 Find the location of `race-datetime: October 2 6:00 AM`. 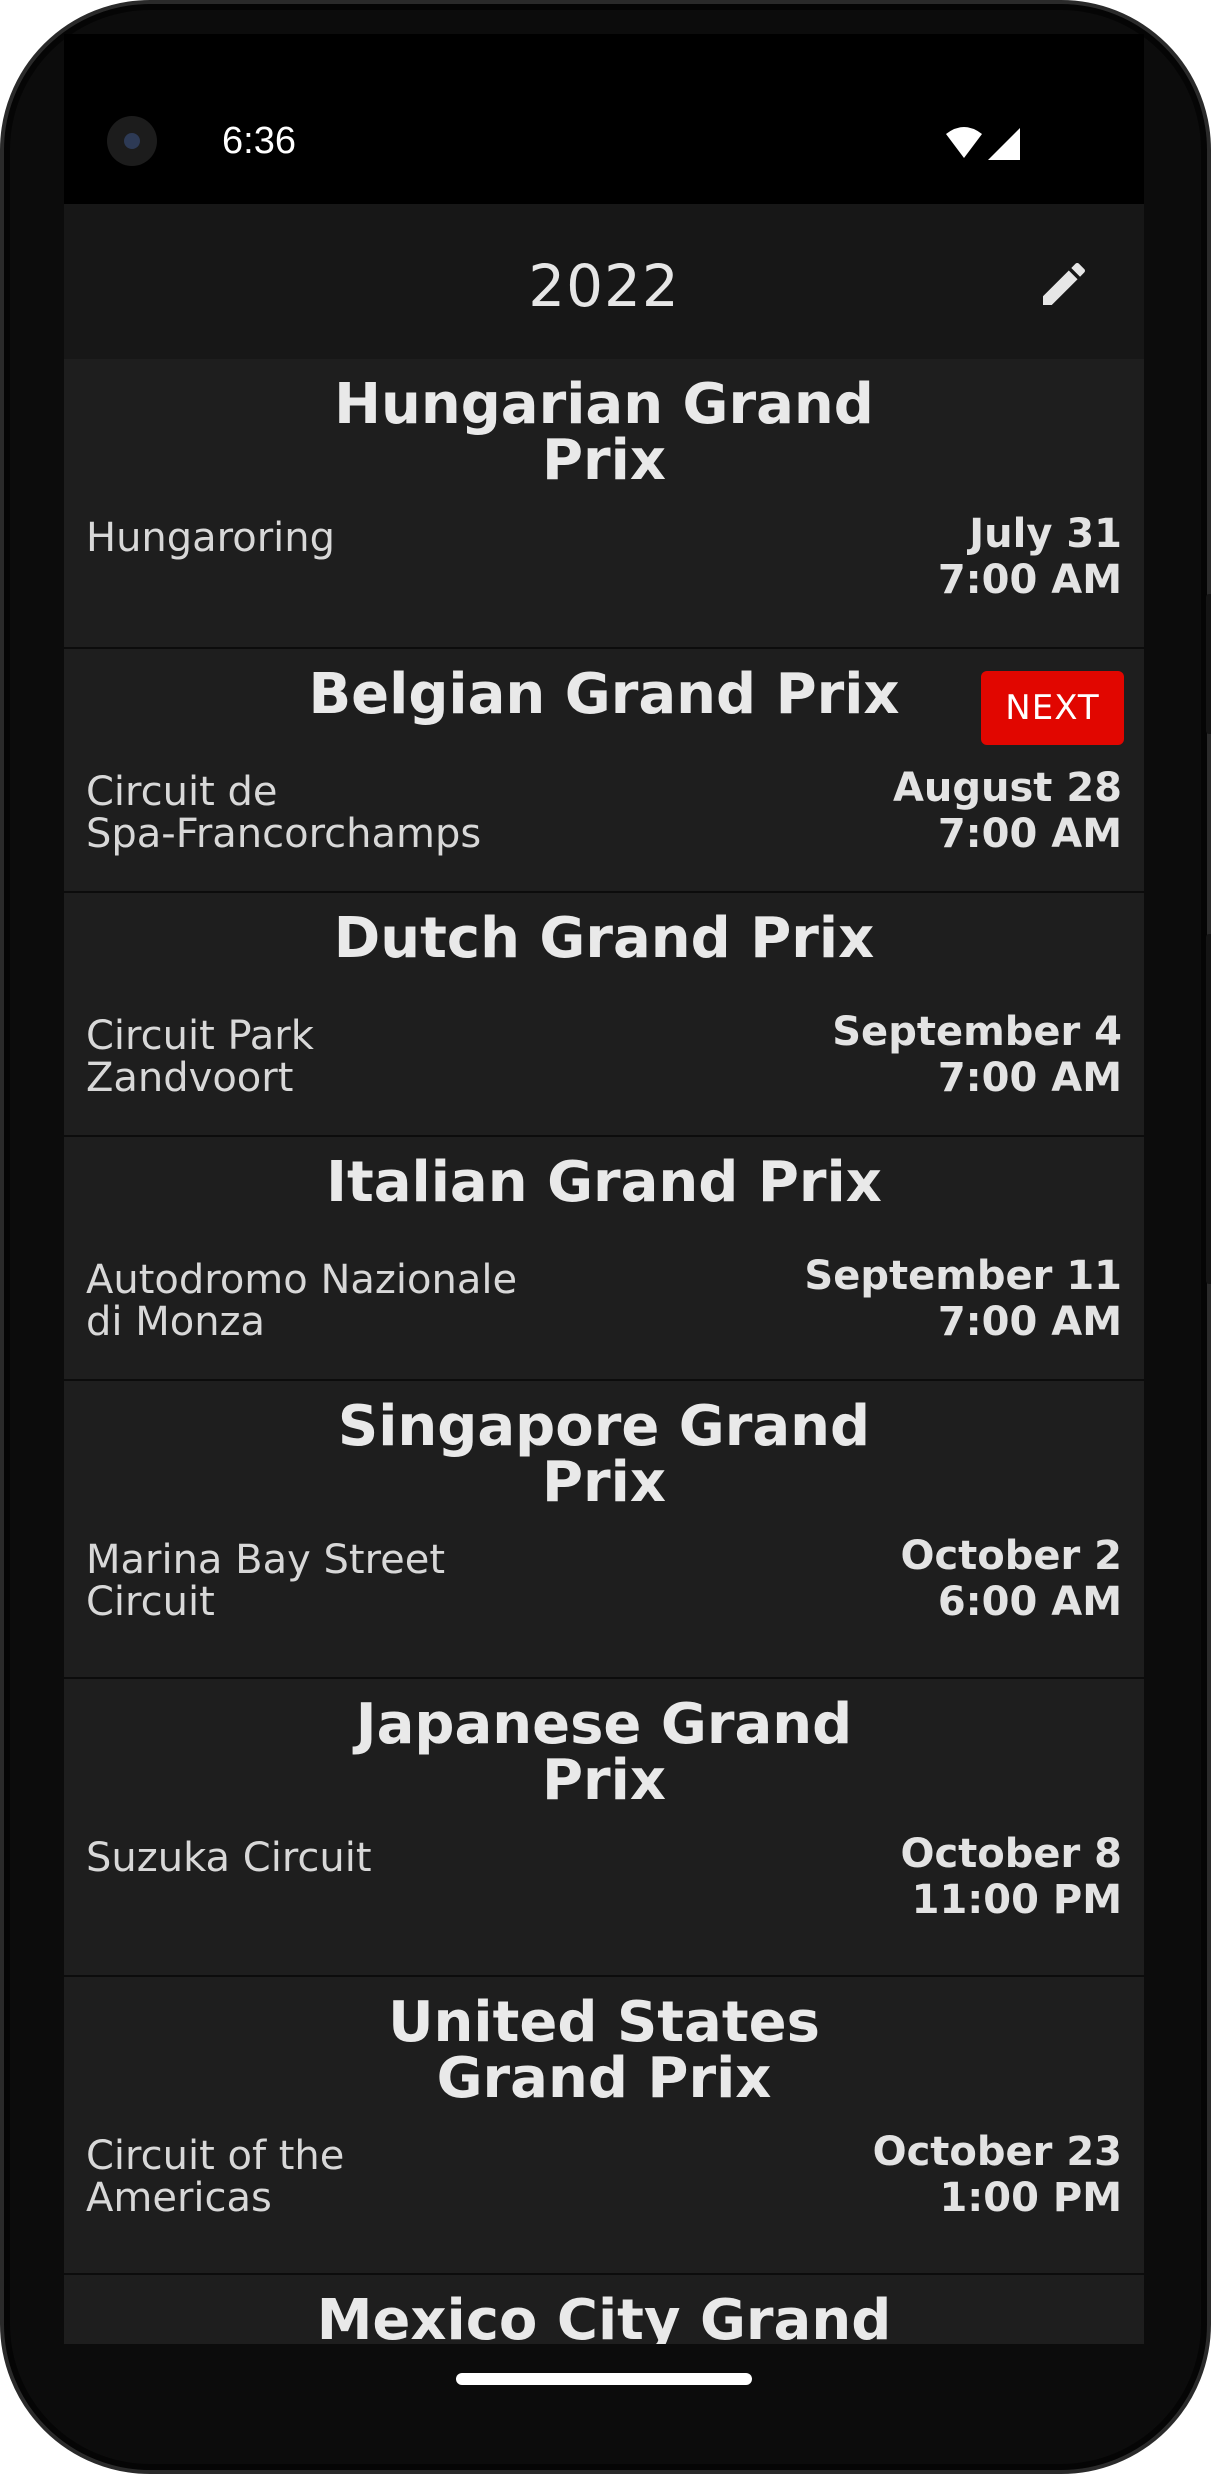

race-datetime: October 2 6:00 AM is located at coordinates (902, 1579).